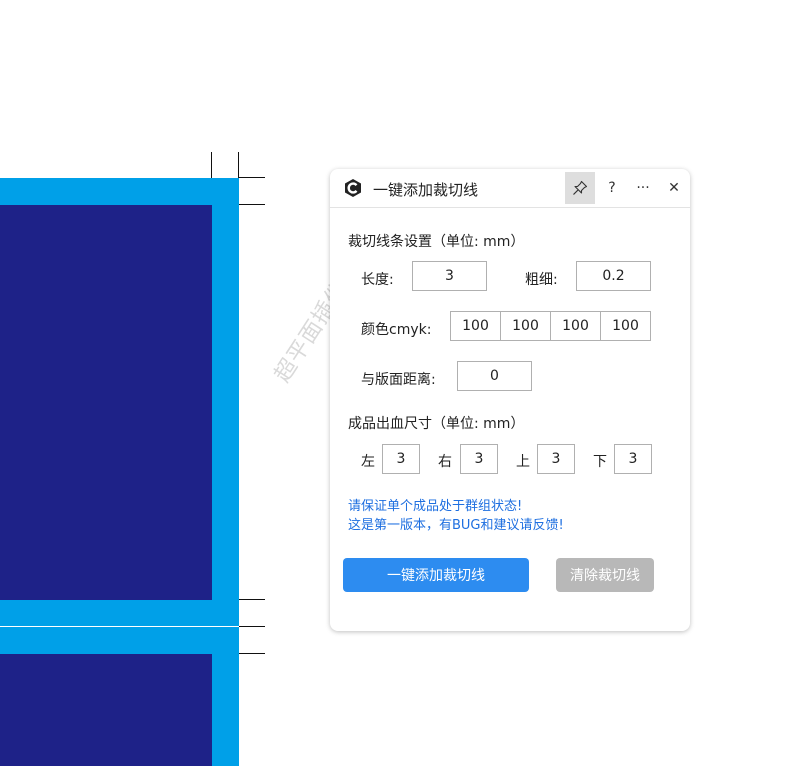  What do you see at coordinates (523, 462) in the screenshot?
I see `bleed-top-label: 上` at bounding box center [523, 462].